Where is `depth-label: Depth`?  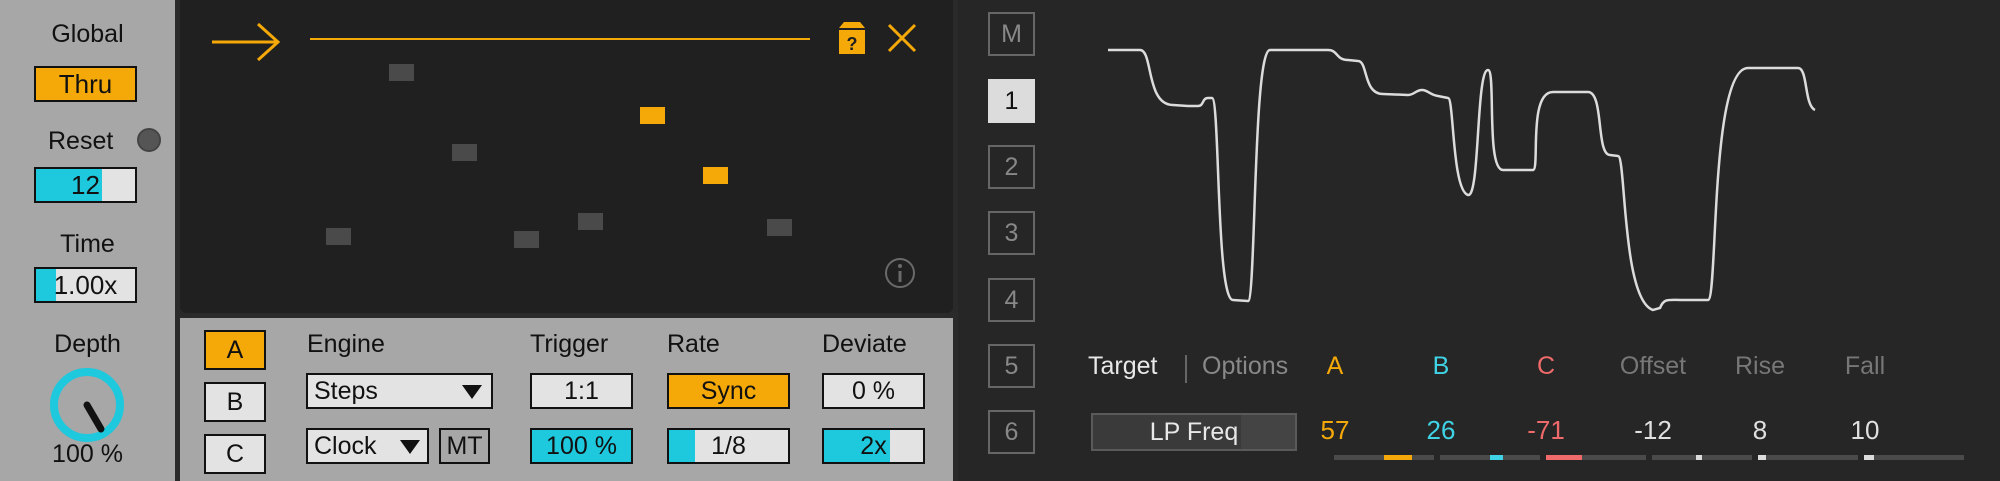 depth-label: Depth is located at coordinates (87, 344).